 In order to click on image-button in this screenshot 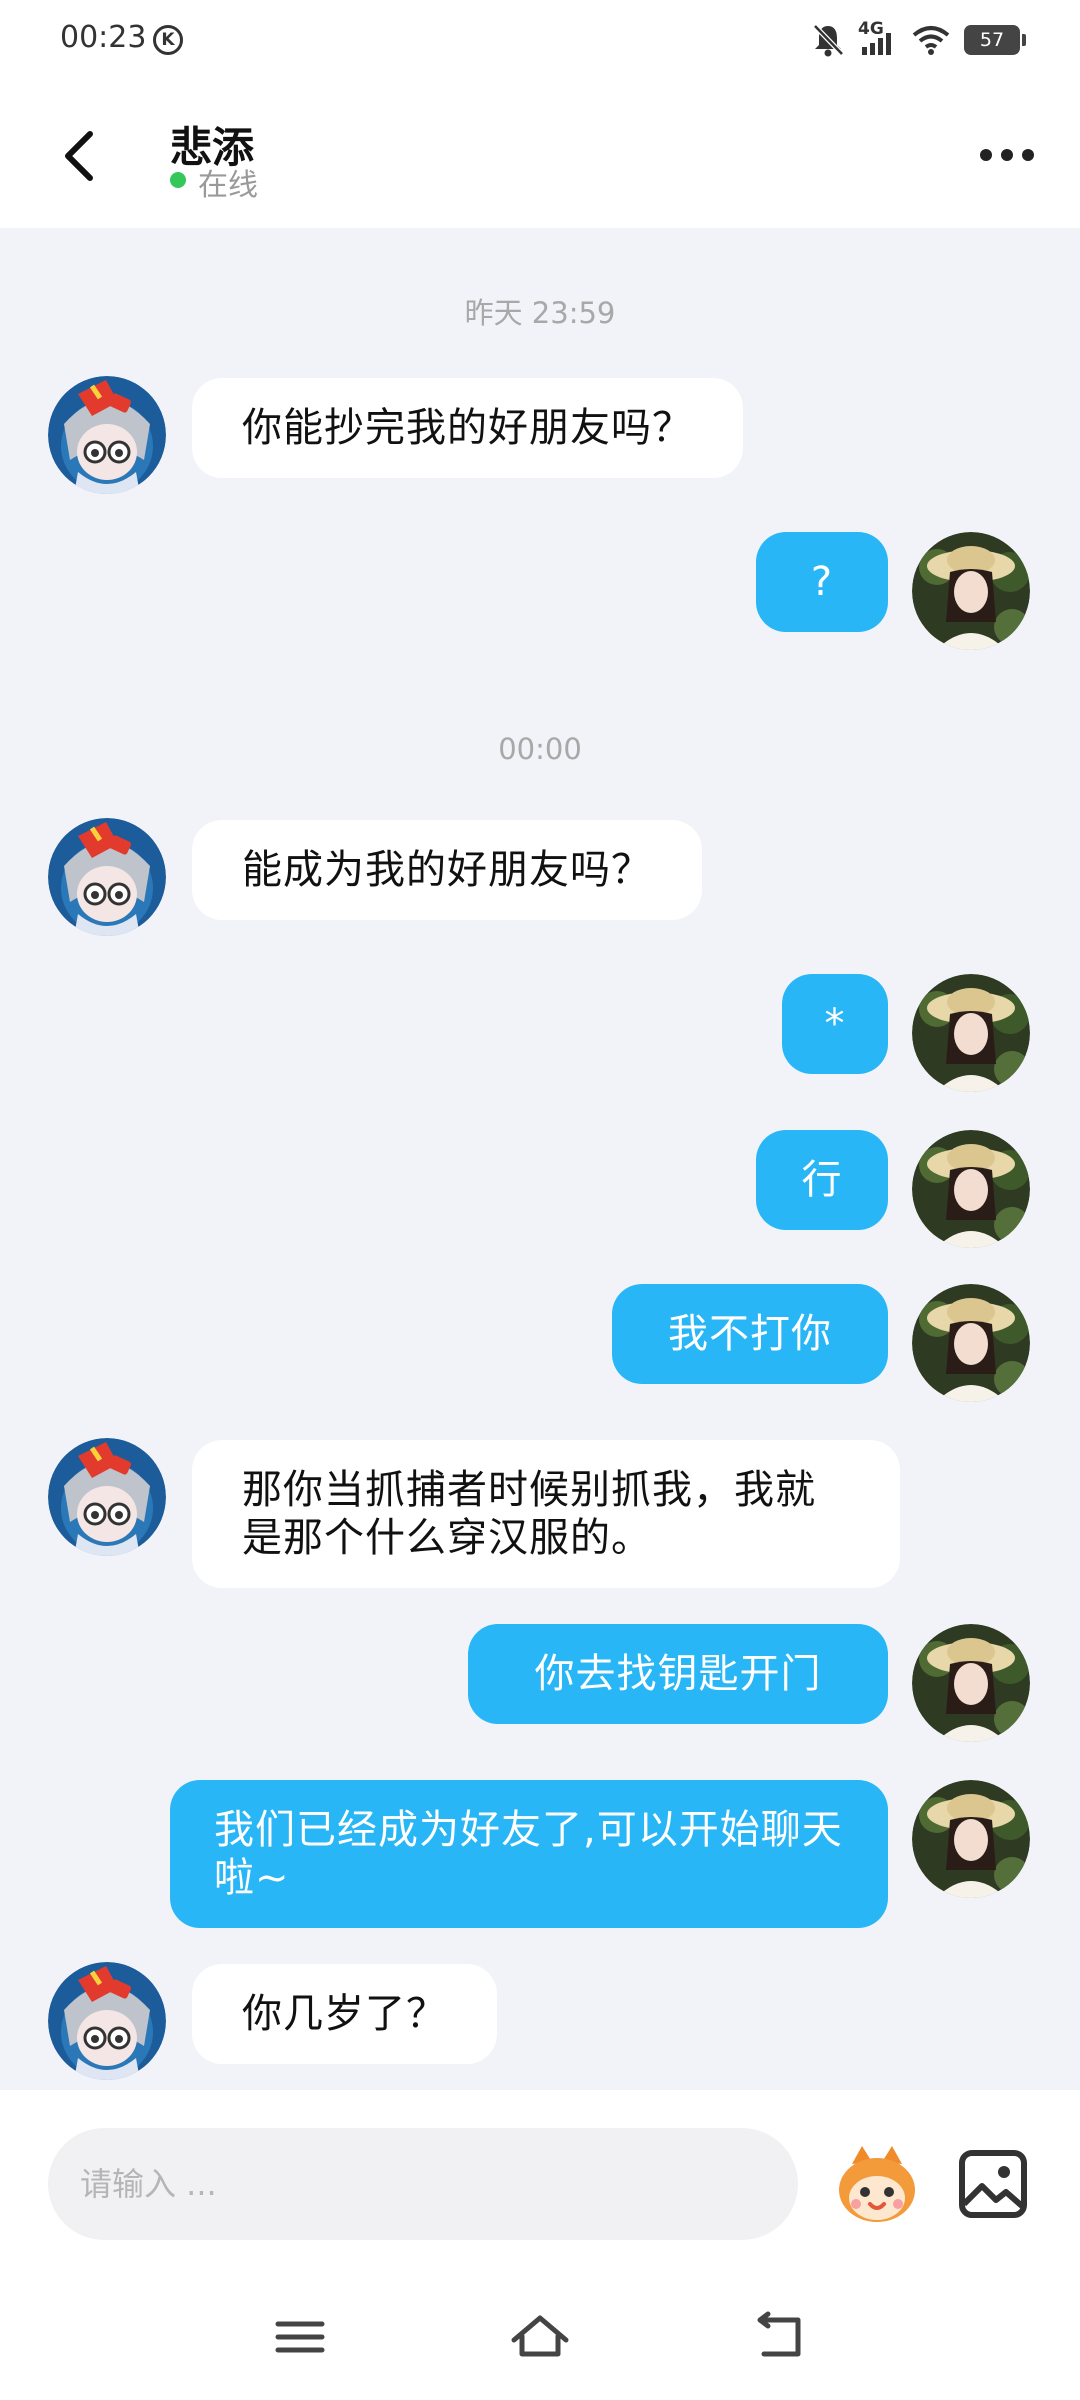, I will do `click(993, 2184)`.